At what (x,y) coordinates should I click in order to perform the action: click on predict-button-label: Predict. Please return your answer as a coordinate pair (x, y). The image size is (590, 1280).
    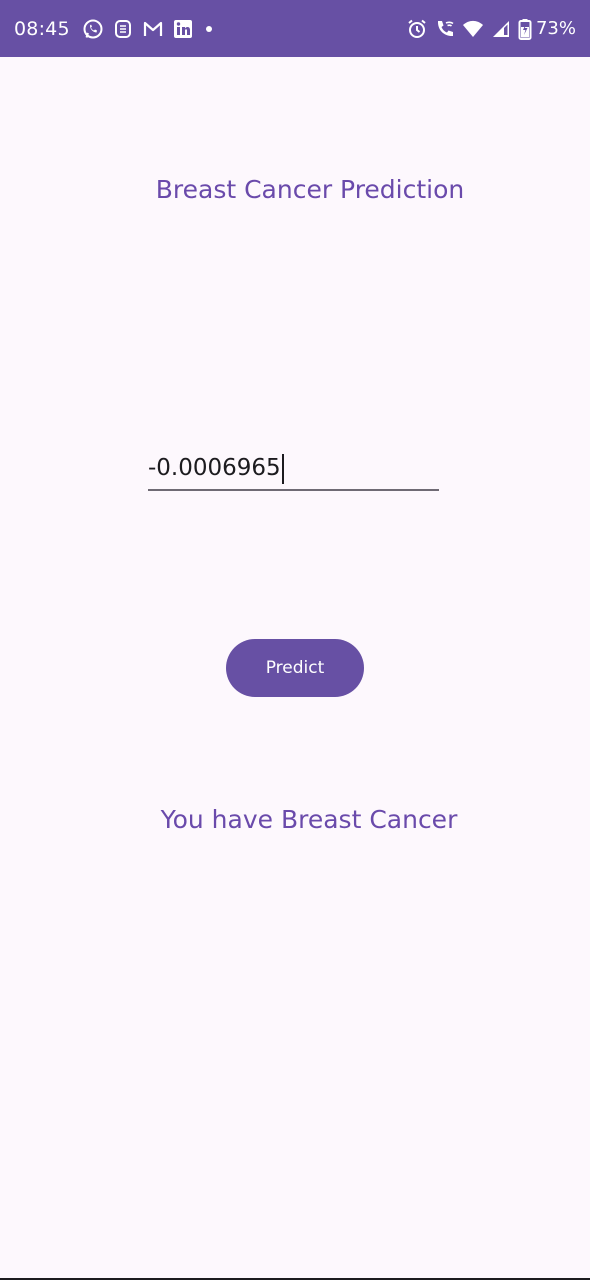
    Looking at the image, I should click on (295, 668).